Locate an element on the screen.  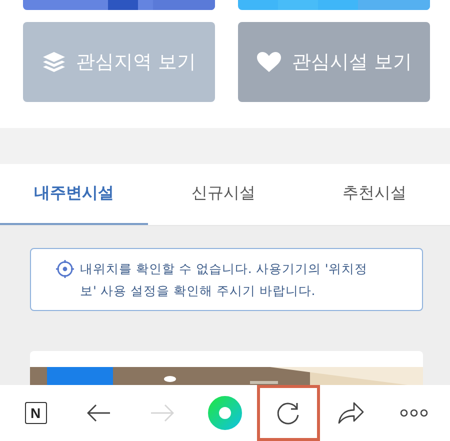
more-icon is located at coordinates (414, 413).